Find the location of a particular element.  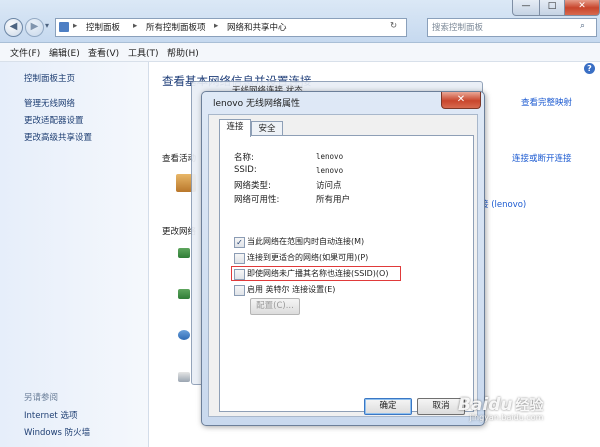

prop-label-name: 名称: is located at coordinates (244, 158).